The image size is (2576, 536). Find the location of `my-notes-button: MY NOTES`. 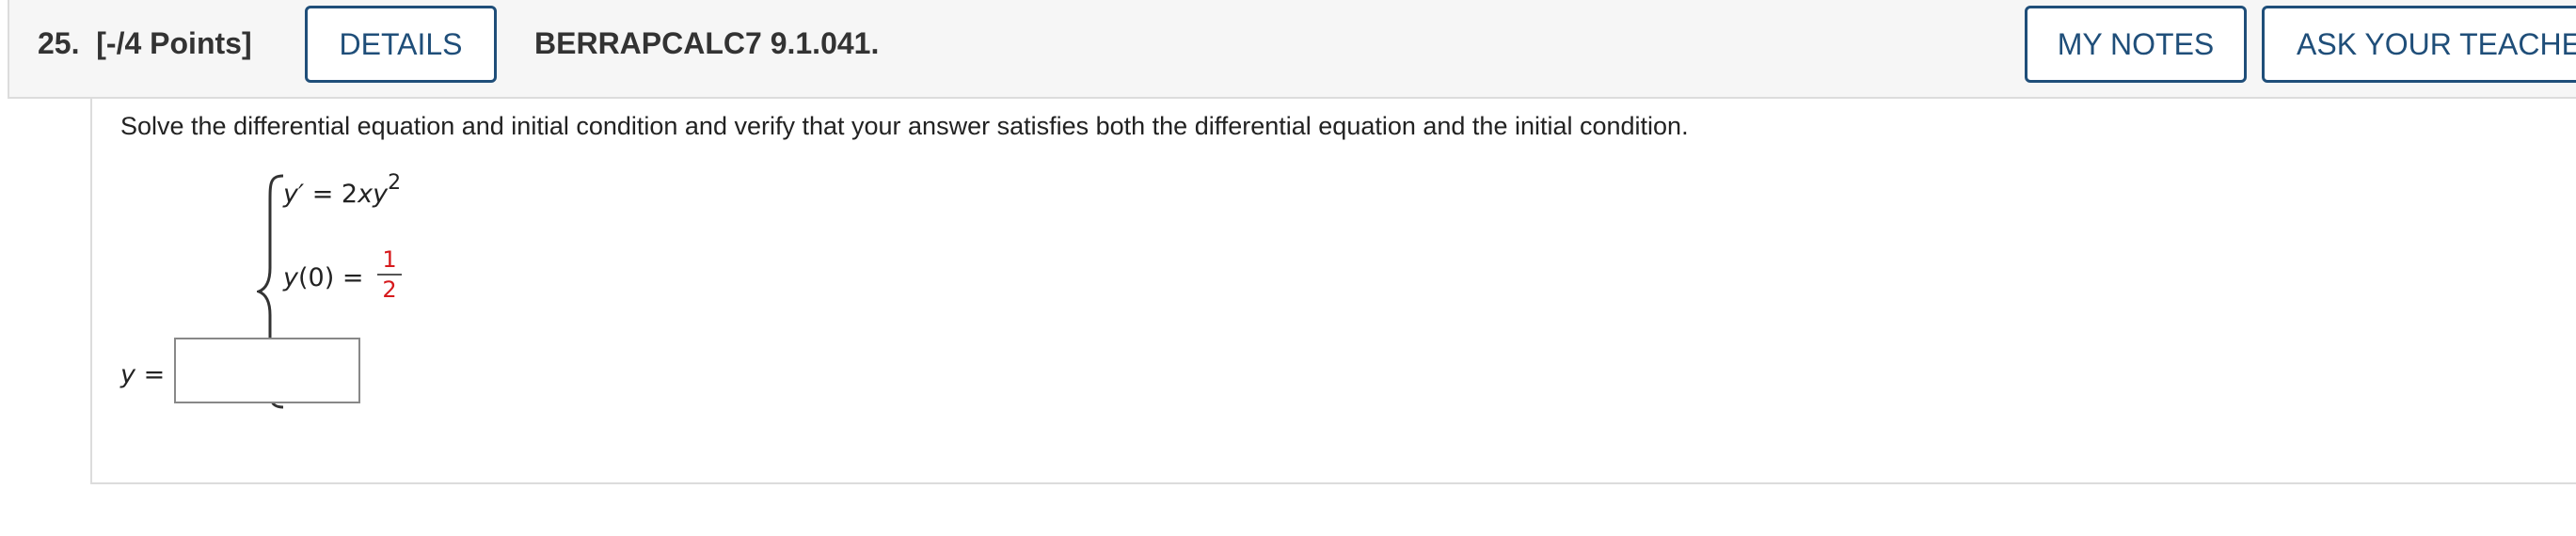

my-notes-button: MY NOTES is located at coordinates (2136, 44).